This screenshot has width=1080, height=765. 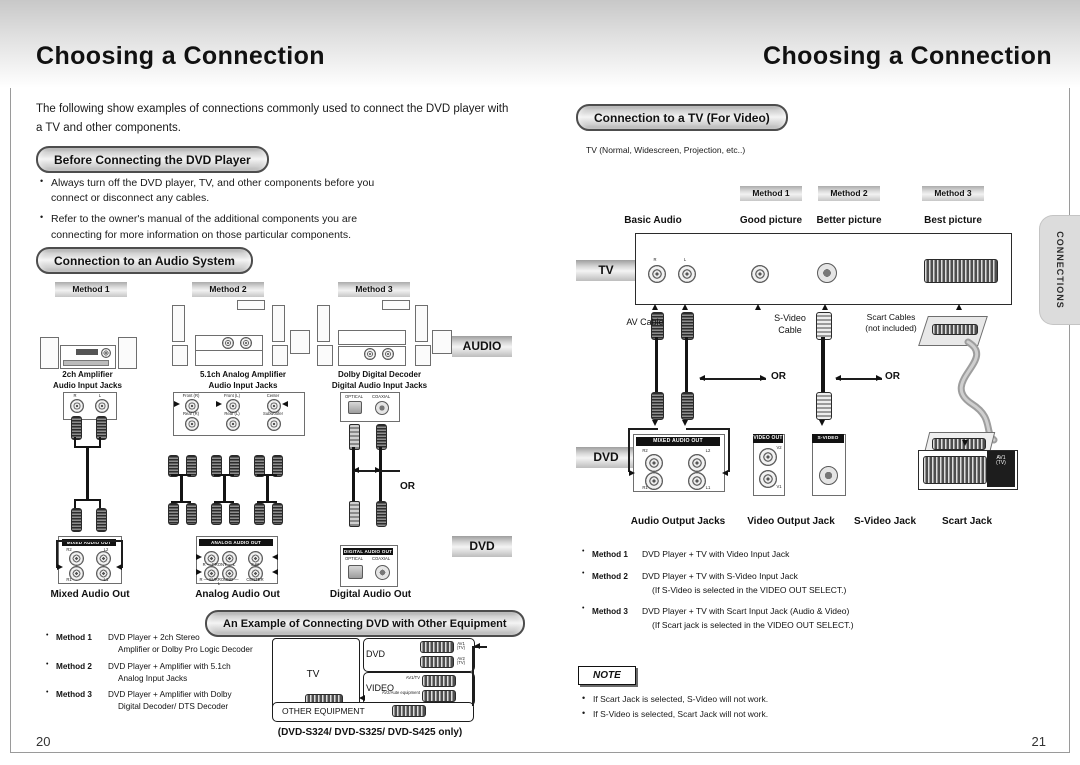 I want to click on caption-2ch-amplifier: 2ch Amplifier Audio Input Jacks, so click(x=87, y=380).